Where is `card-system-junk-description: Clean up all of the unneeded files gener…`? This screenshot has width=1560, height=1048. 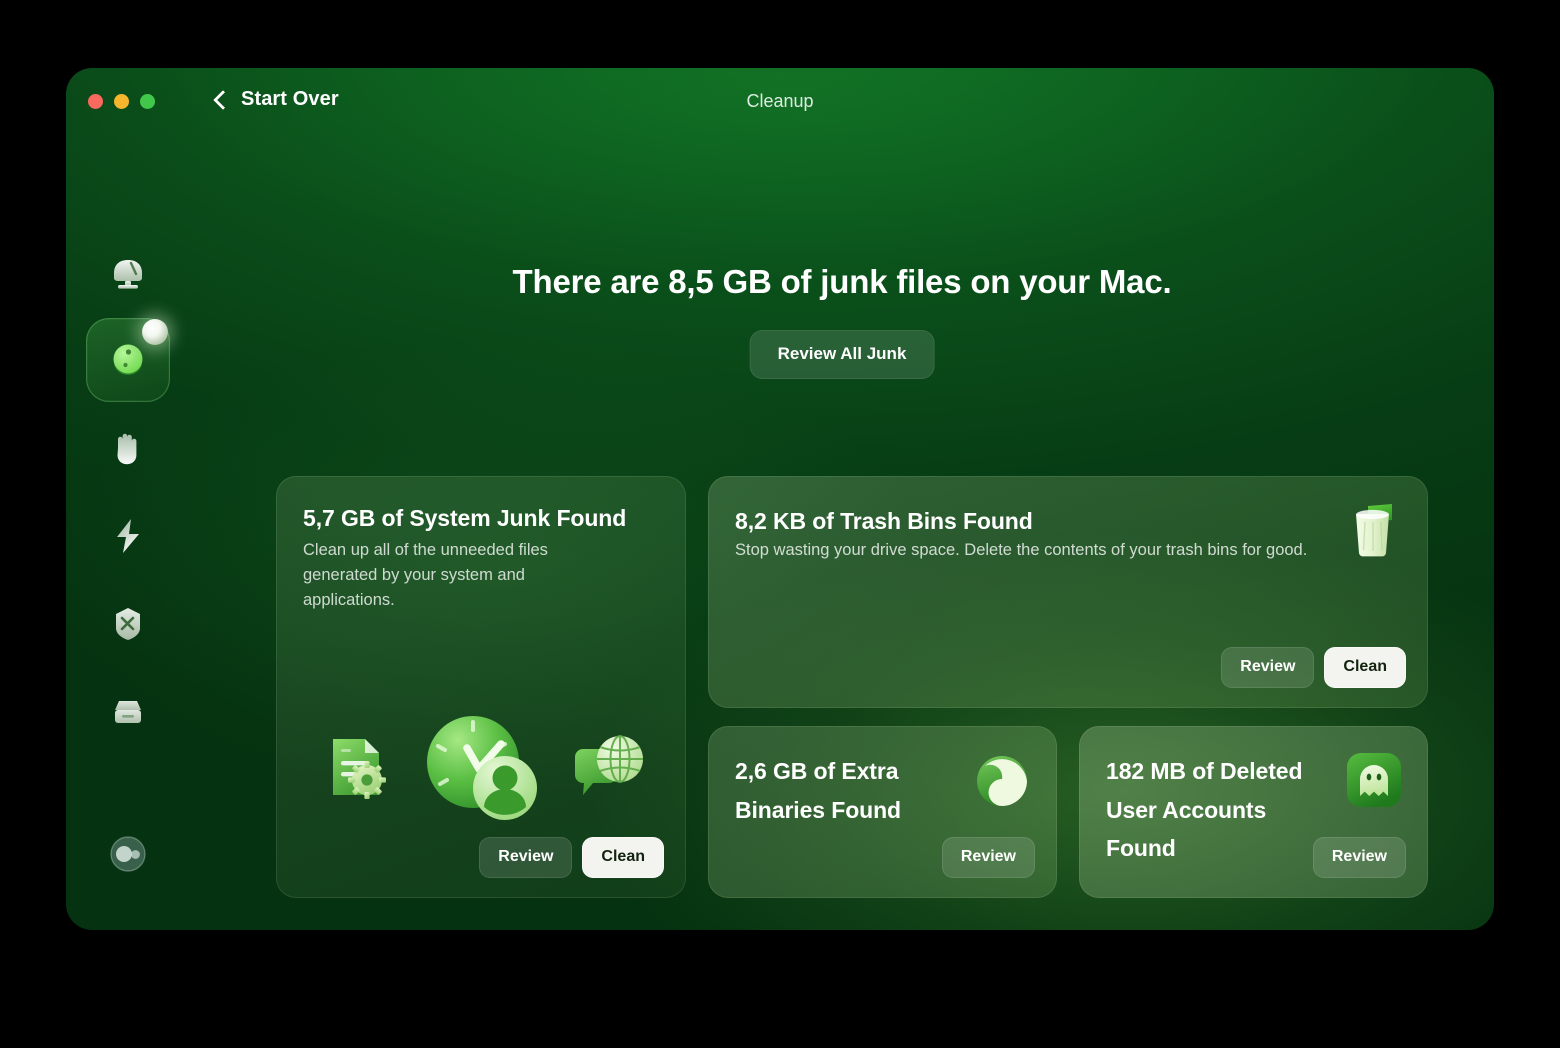 card-system-junk-description: Clean up all of the unneeded files gener… is located at coordinates (425, 575).